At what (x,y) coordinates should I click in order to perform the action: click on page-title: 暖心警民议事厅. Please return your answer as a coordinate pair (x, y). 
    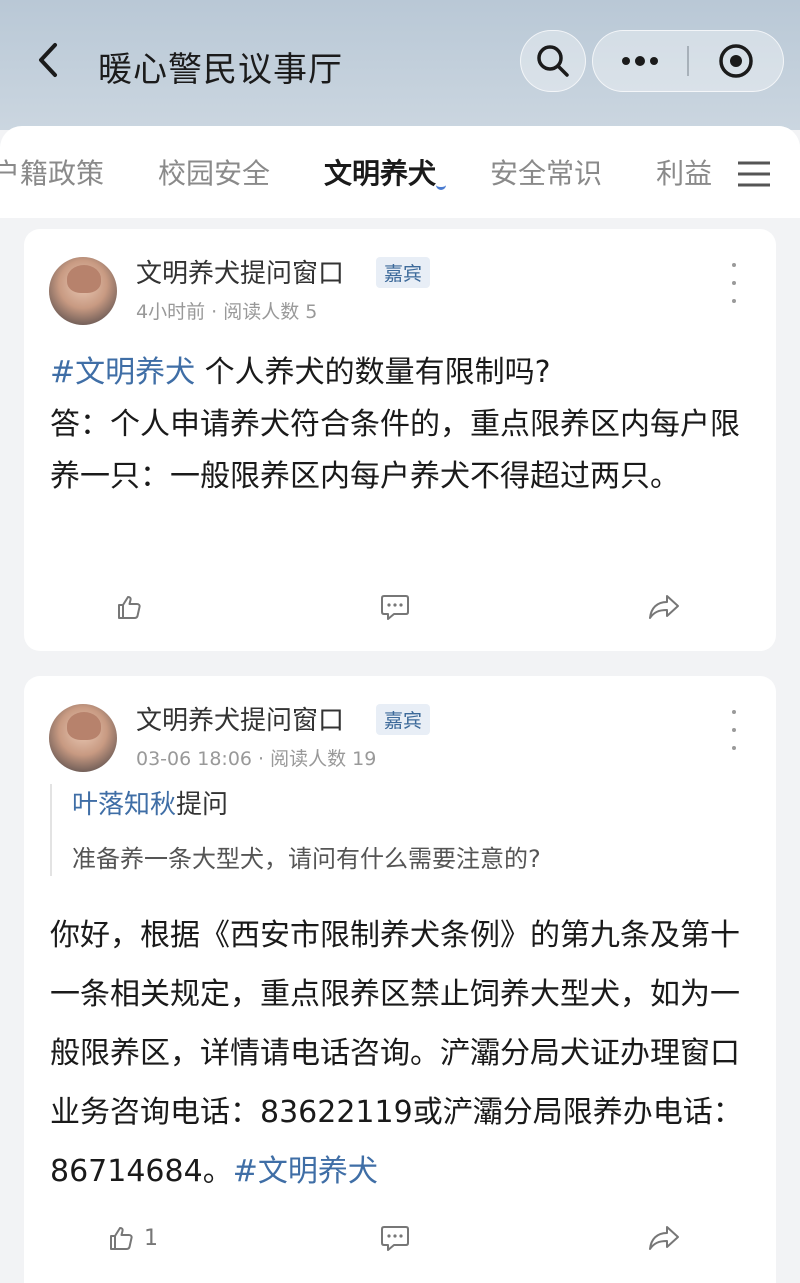
    Looking at the image, I should click on (220, 70).